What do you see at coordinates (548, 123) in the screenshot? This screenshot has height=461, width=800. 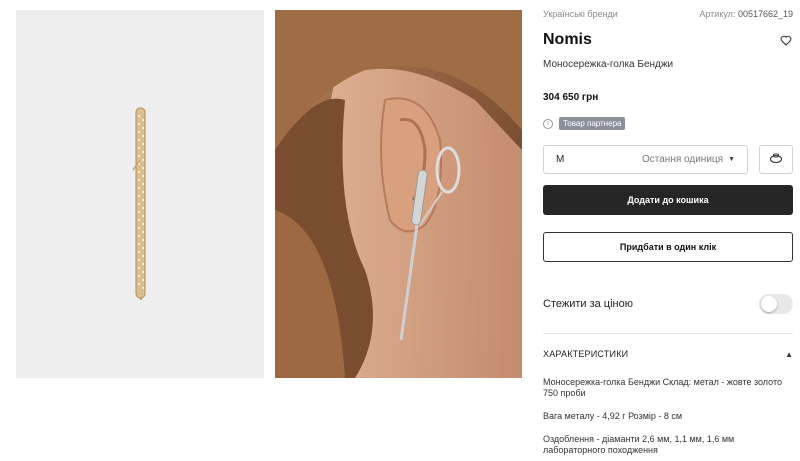 I see `info-icon: i` at bounding box center [548, 123].